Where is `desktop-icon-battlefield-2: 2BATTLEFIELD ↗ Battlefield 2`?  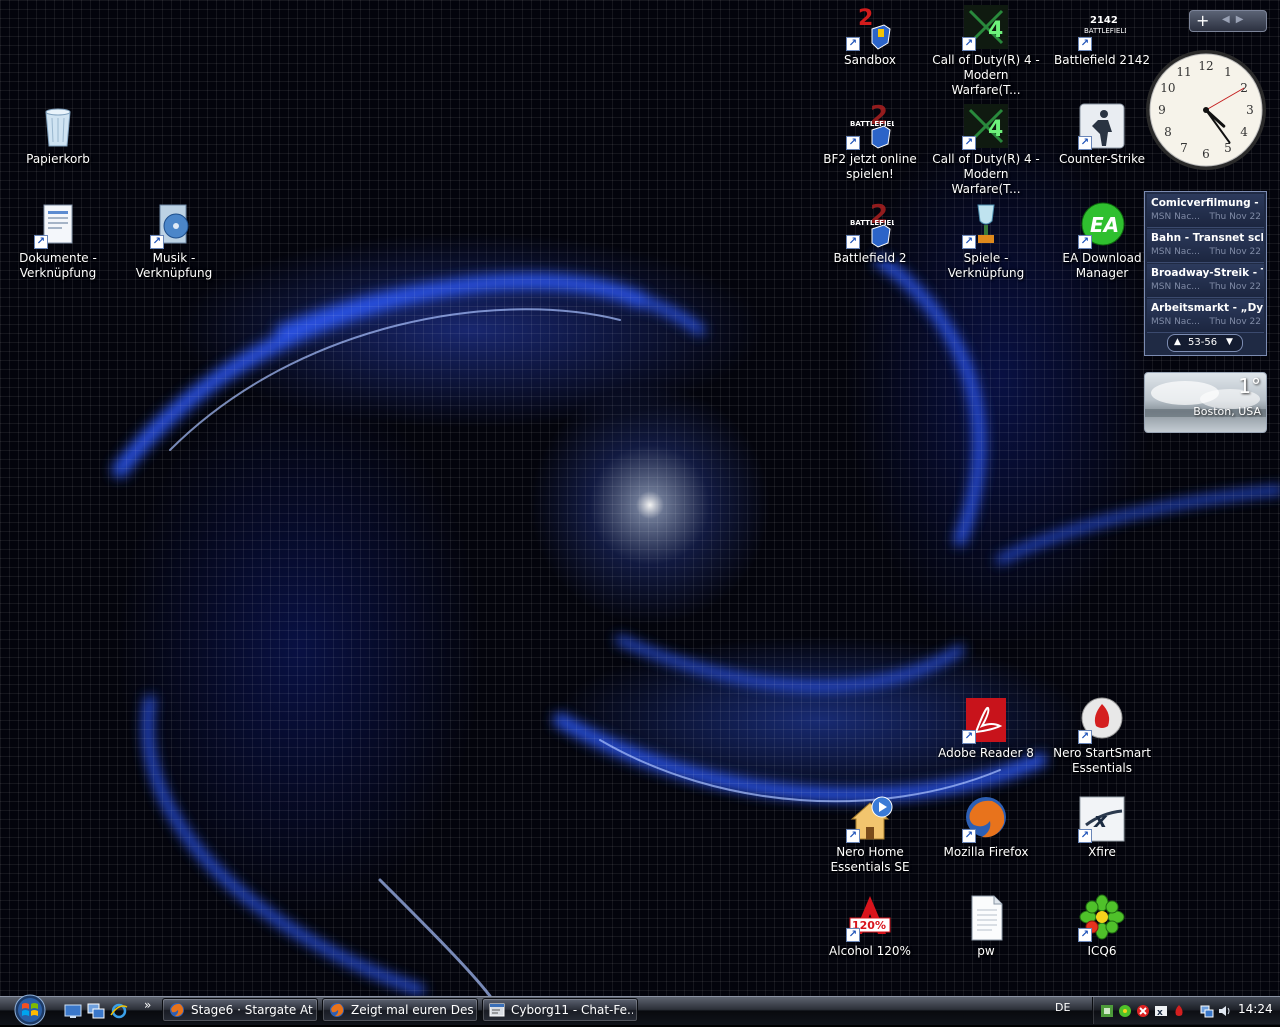
desktop-icon-battlefield-2: 2BATTLEFIELD ↗ Battlefield 2 is located at coordinates (870, 233).